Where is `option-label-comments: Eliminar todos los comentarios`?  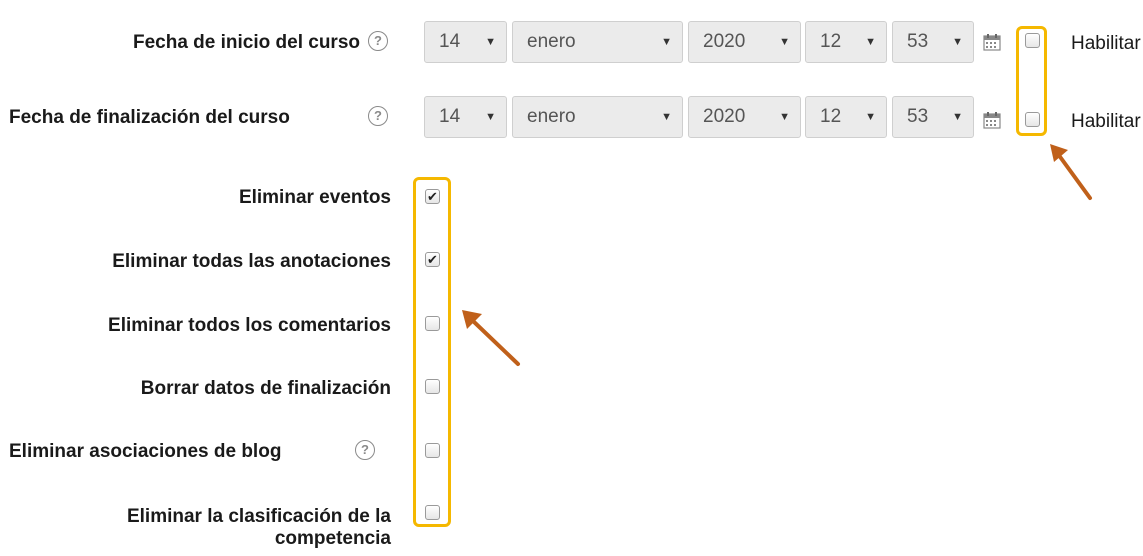 option-label-comments: Eliminar todos los comentarios is located at coordinates (249, 325).